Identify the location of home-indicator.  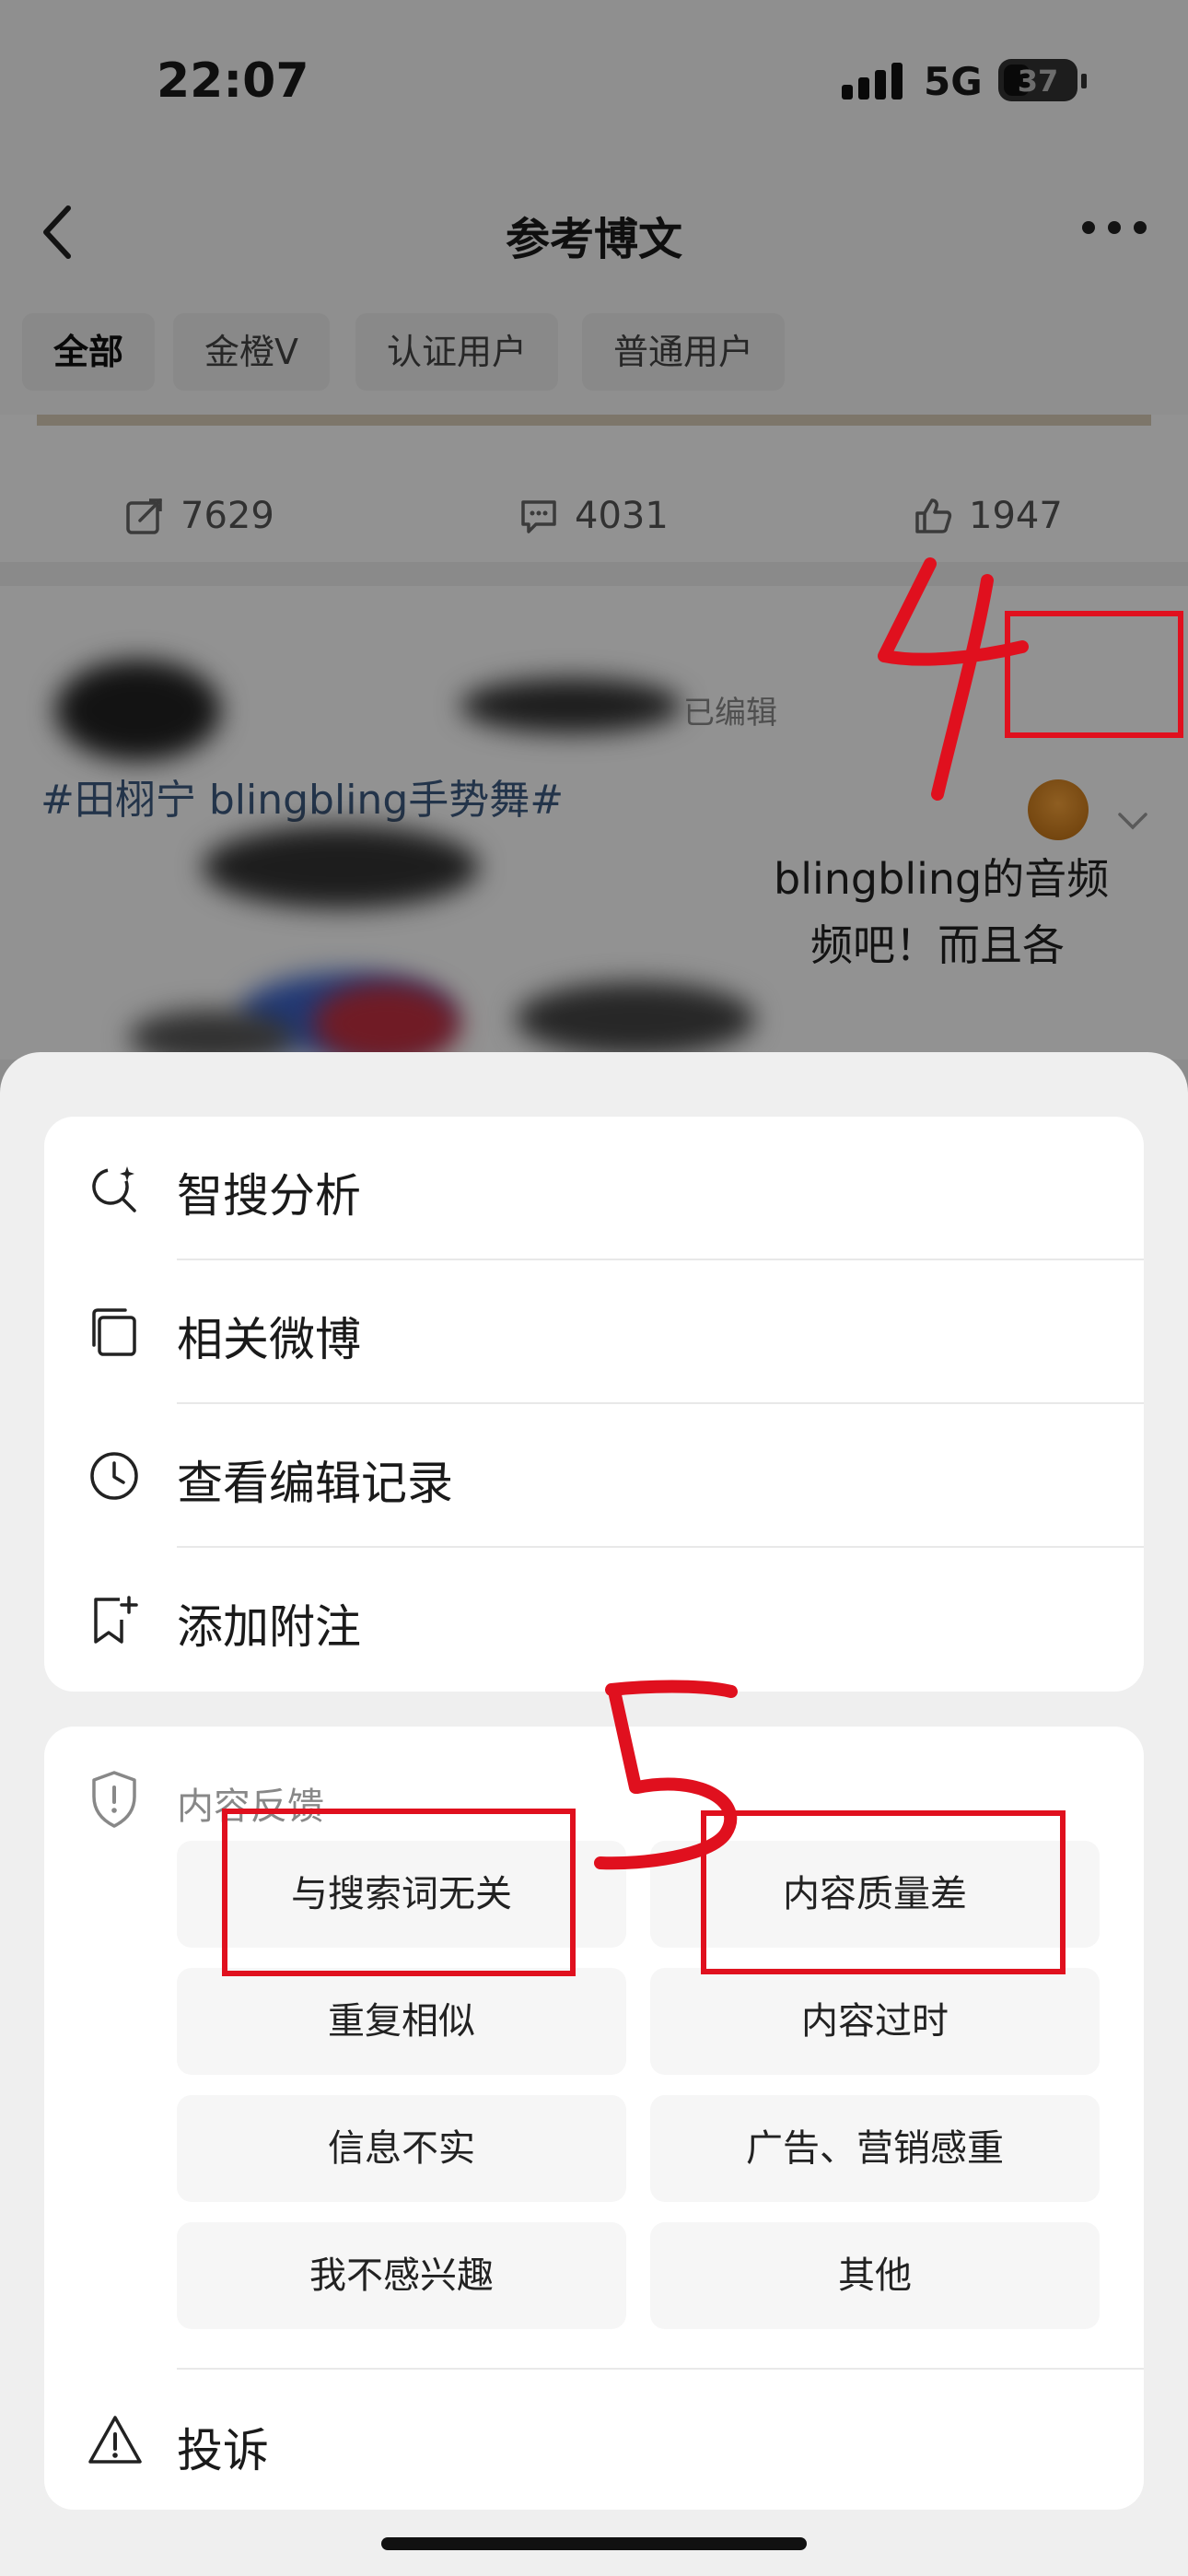
(594, 2543).